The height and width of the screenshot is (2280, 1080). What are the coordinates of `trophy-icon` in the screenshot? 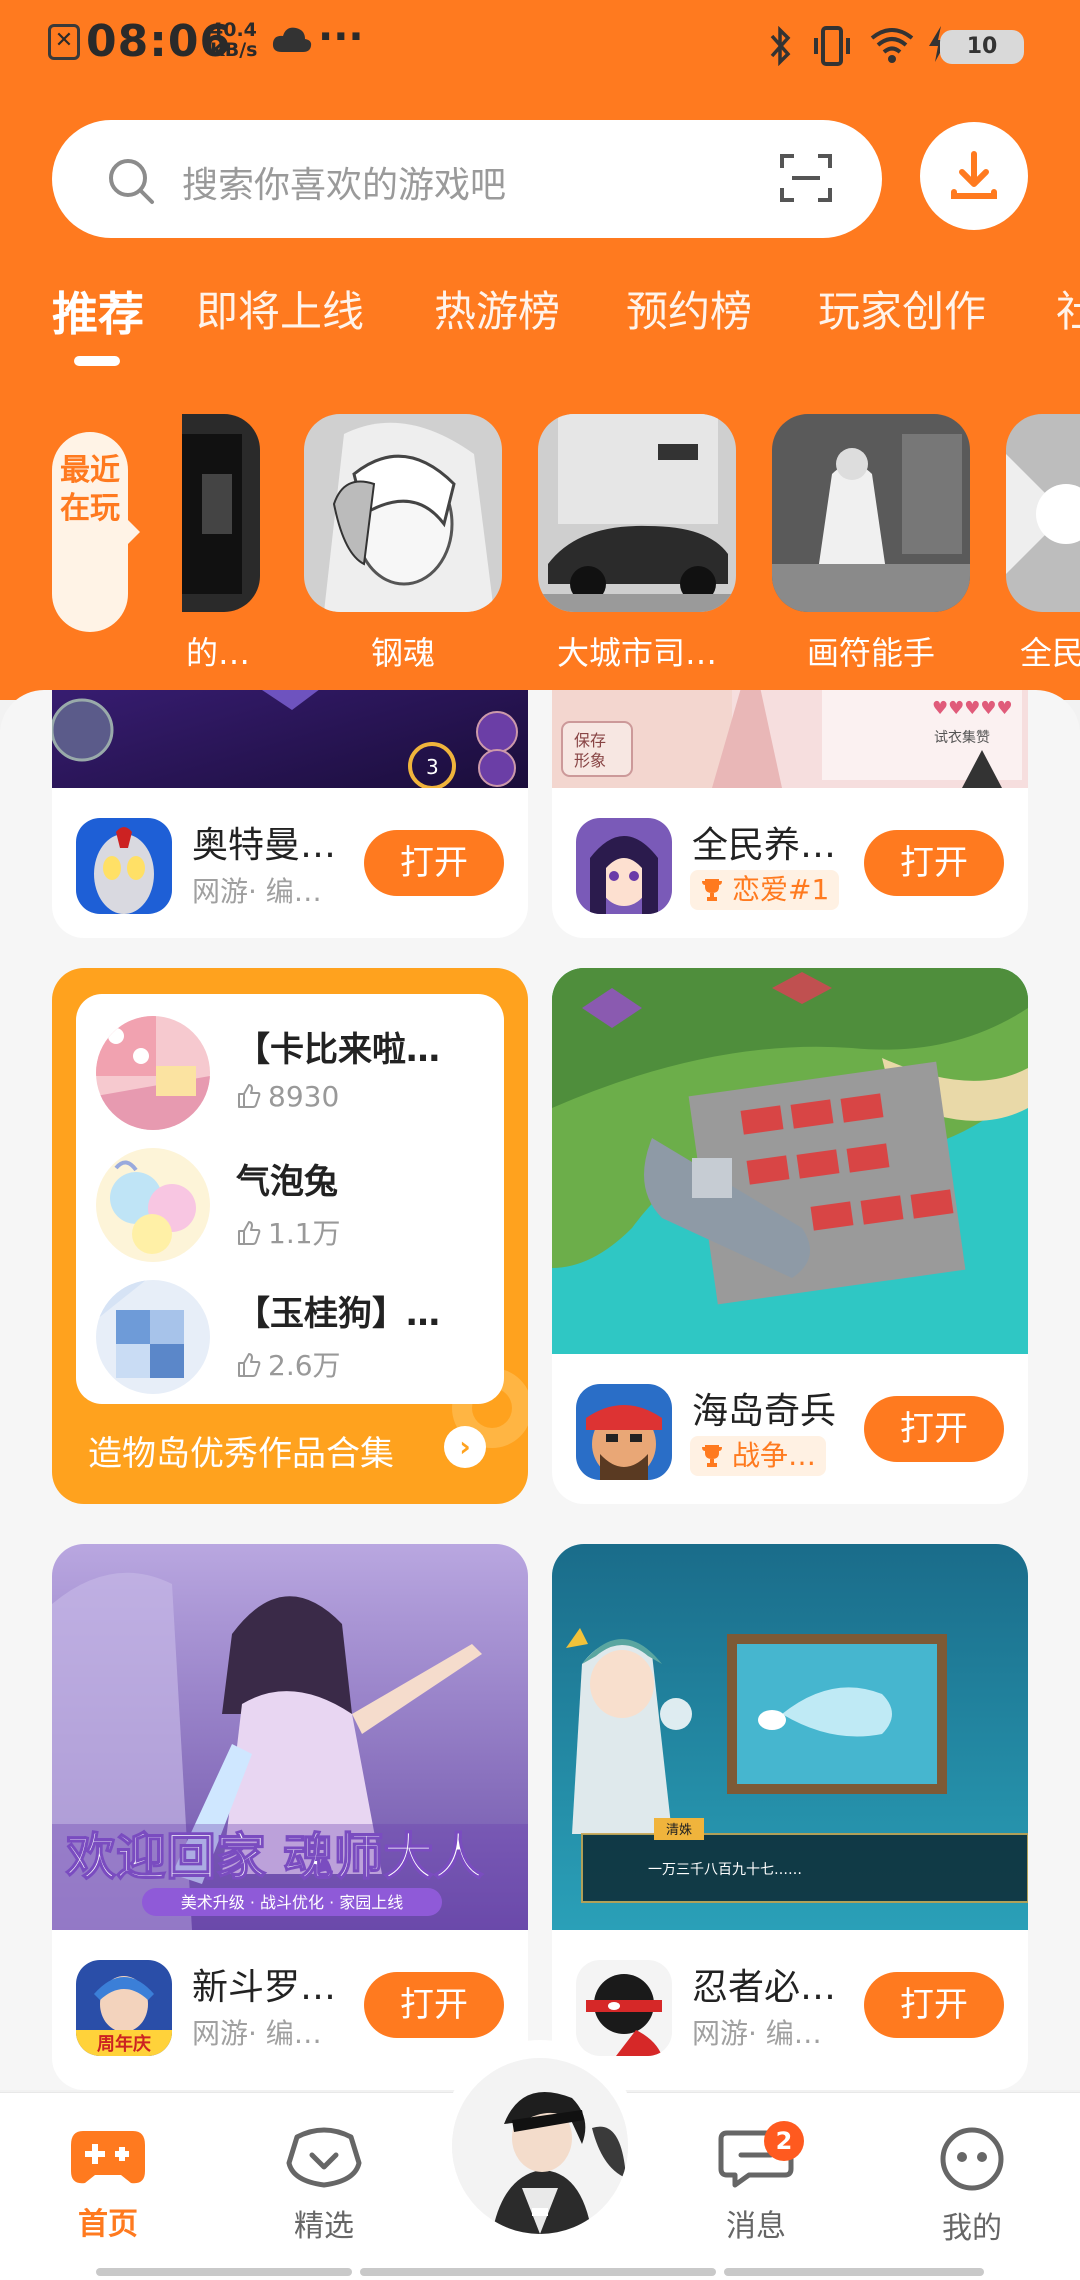 It's located at (712, 1456).